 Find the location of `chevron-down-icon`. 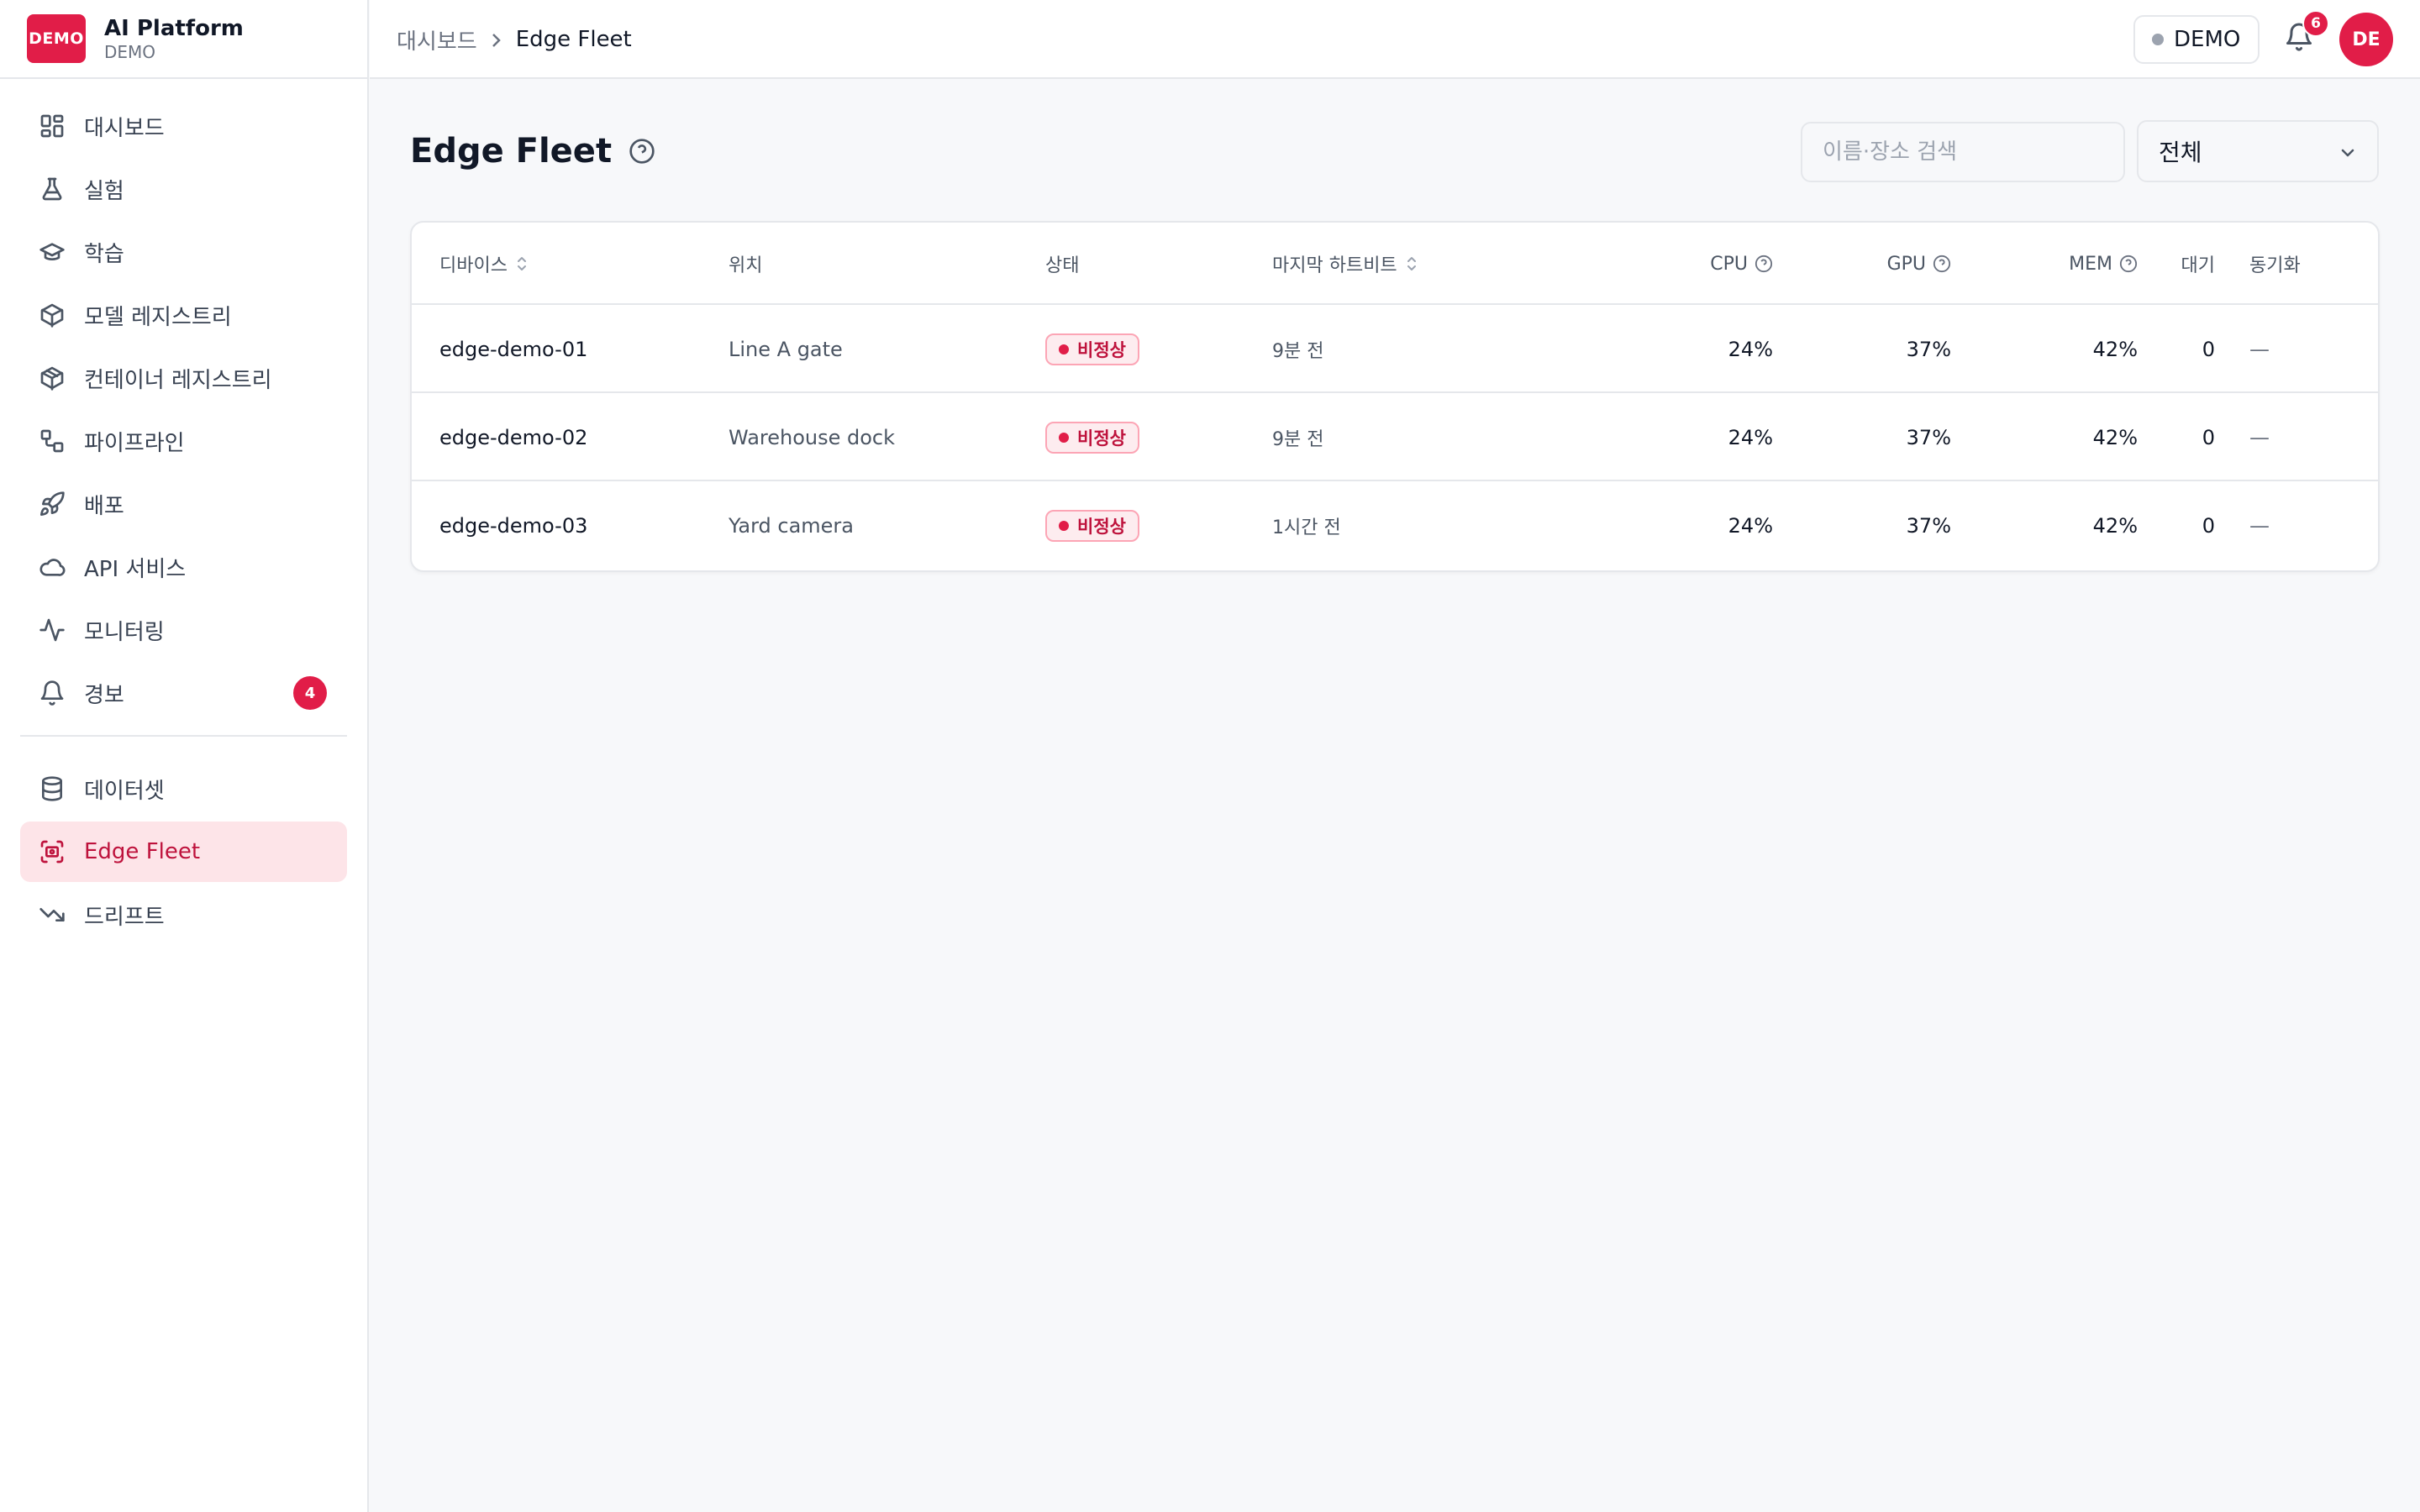

chevron-down-icon is located at coordinates (2347, 153).